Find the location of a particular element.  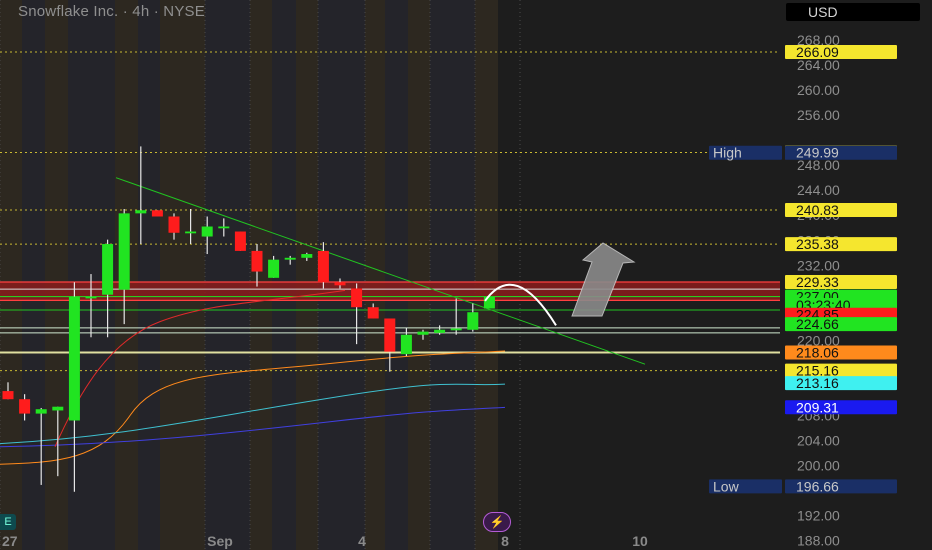

x-axis-tick: 10 is located at coordinates (640, 541).